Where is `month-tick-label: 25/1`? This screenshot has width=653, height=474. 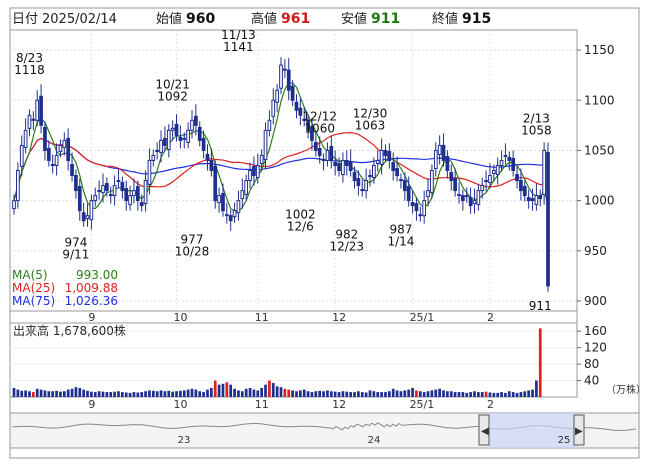 month-tick-label: 25/1 is located at coordinates (422, 317).